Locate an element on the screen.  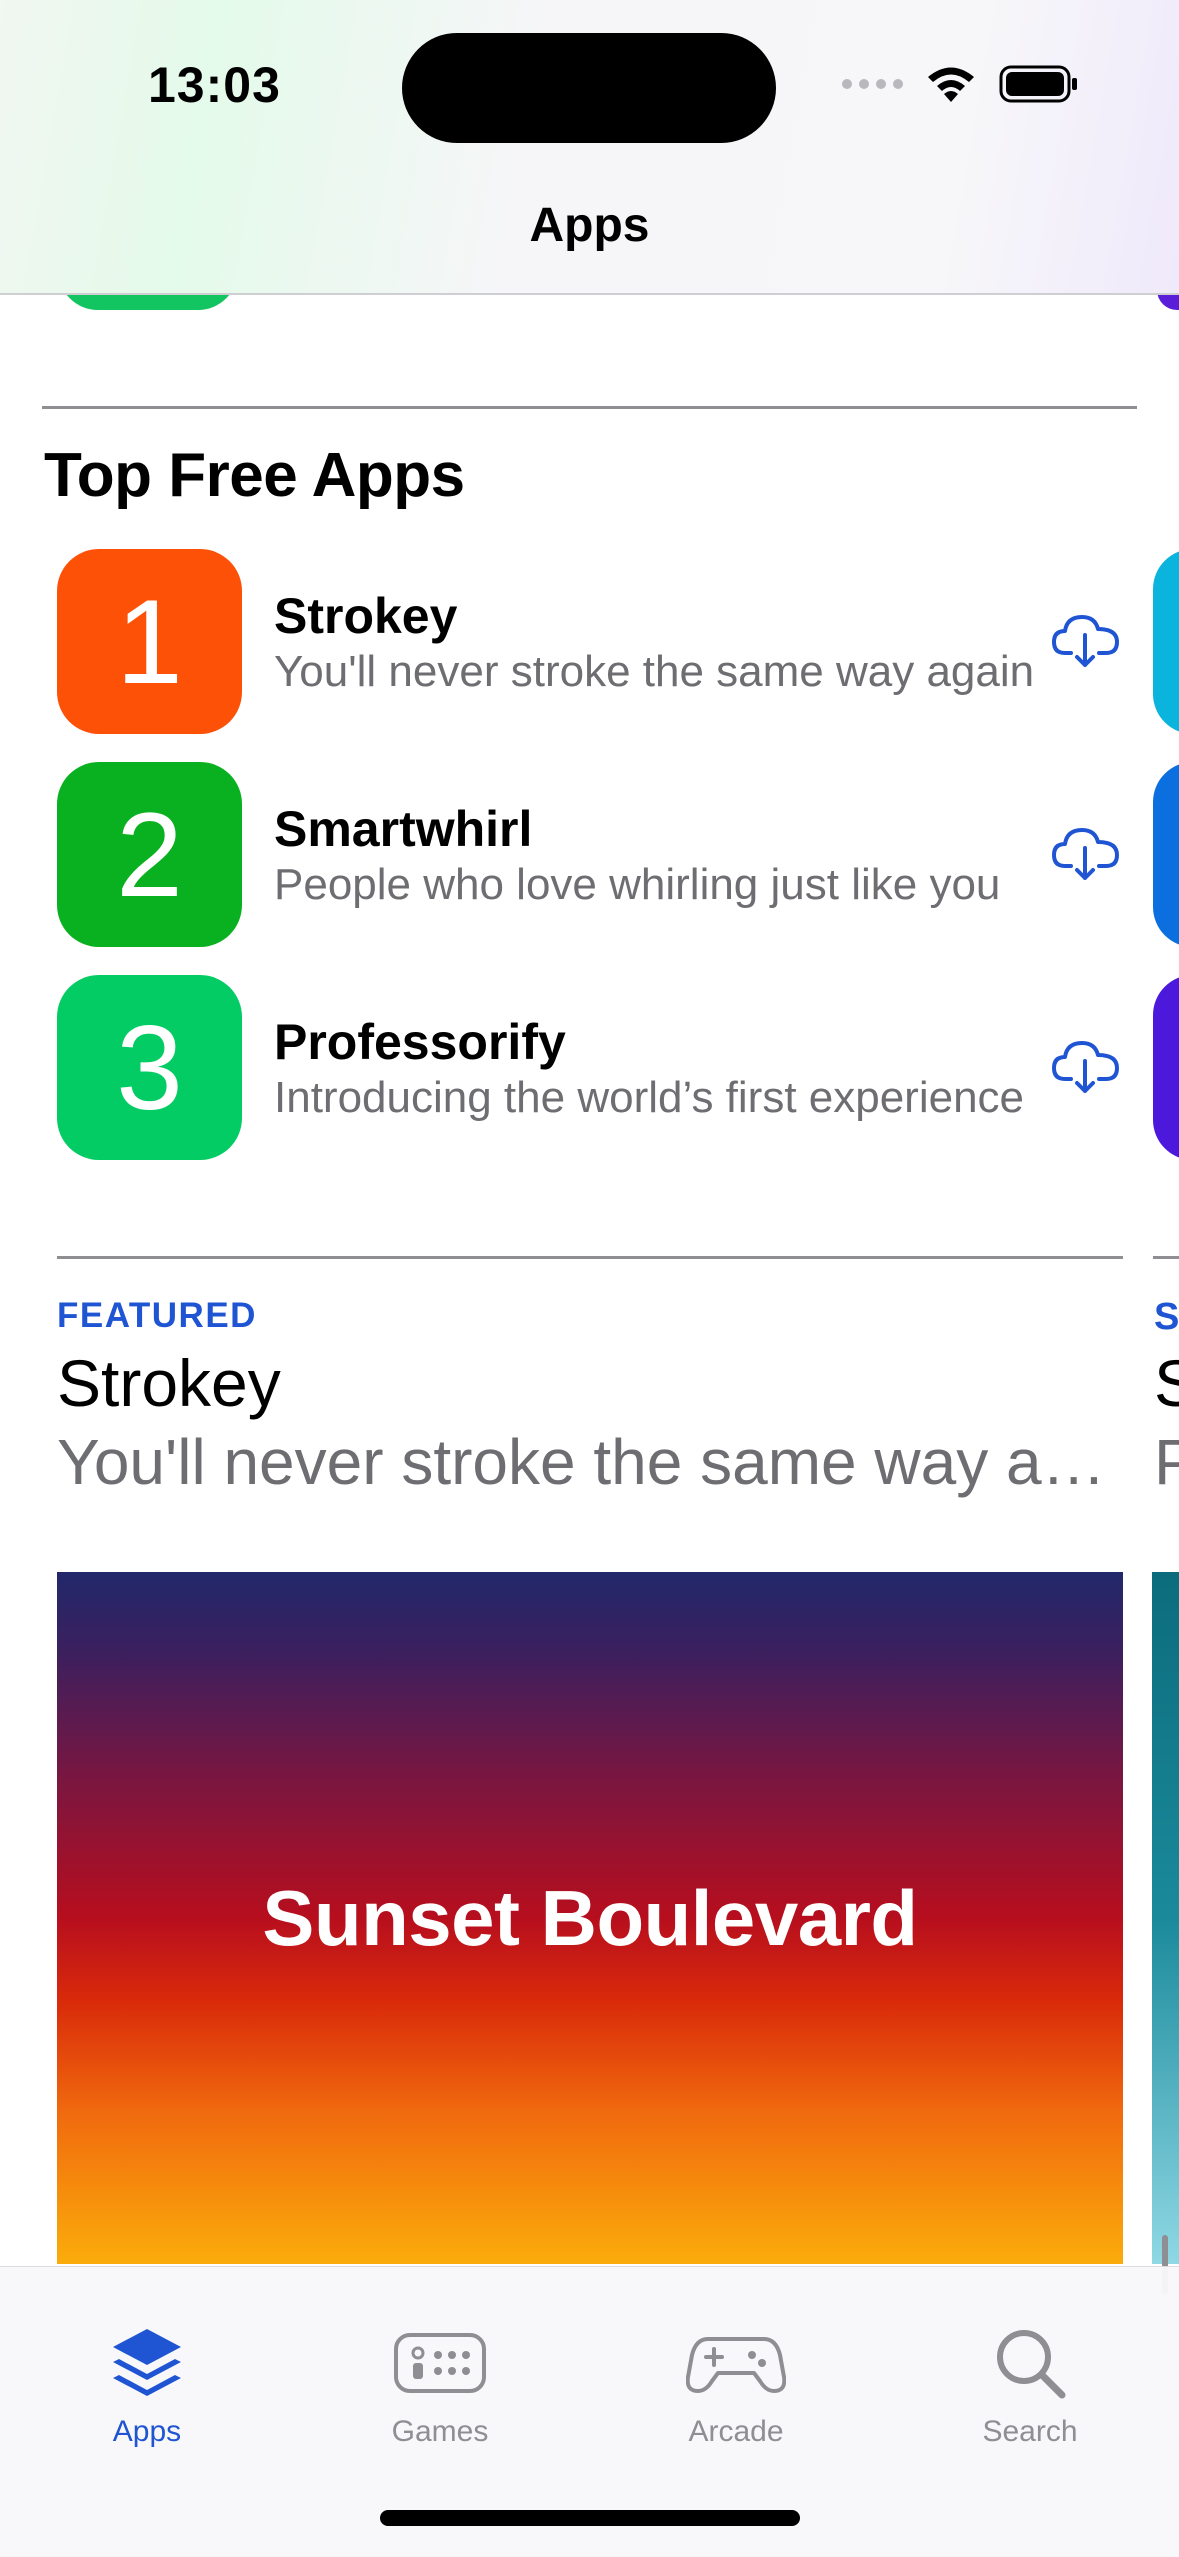
tab-label: Apps is located at coordinates (147, 2431).